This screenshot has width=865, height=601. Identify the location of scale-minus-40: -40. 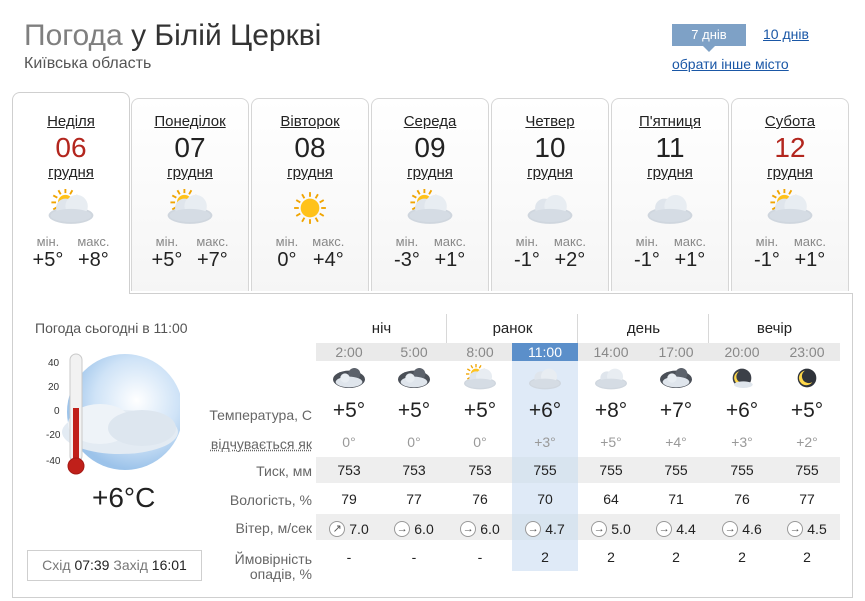
(53, 461).